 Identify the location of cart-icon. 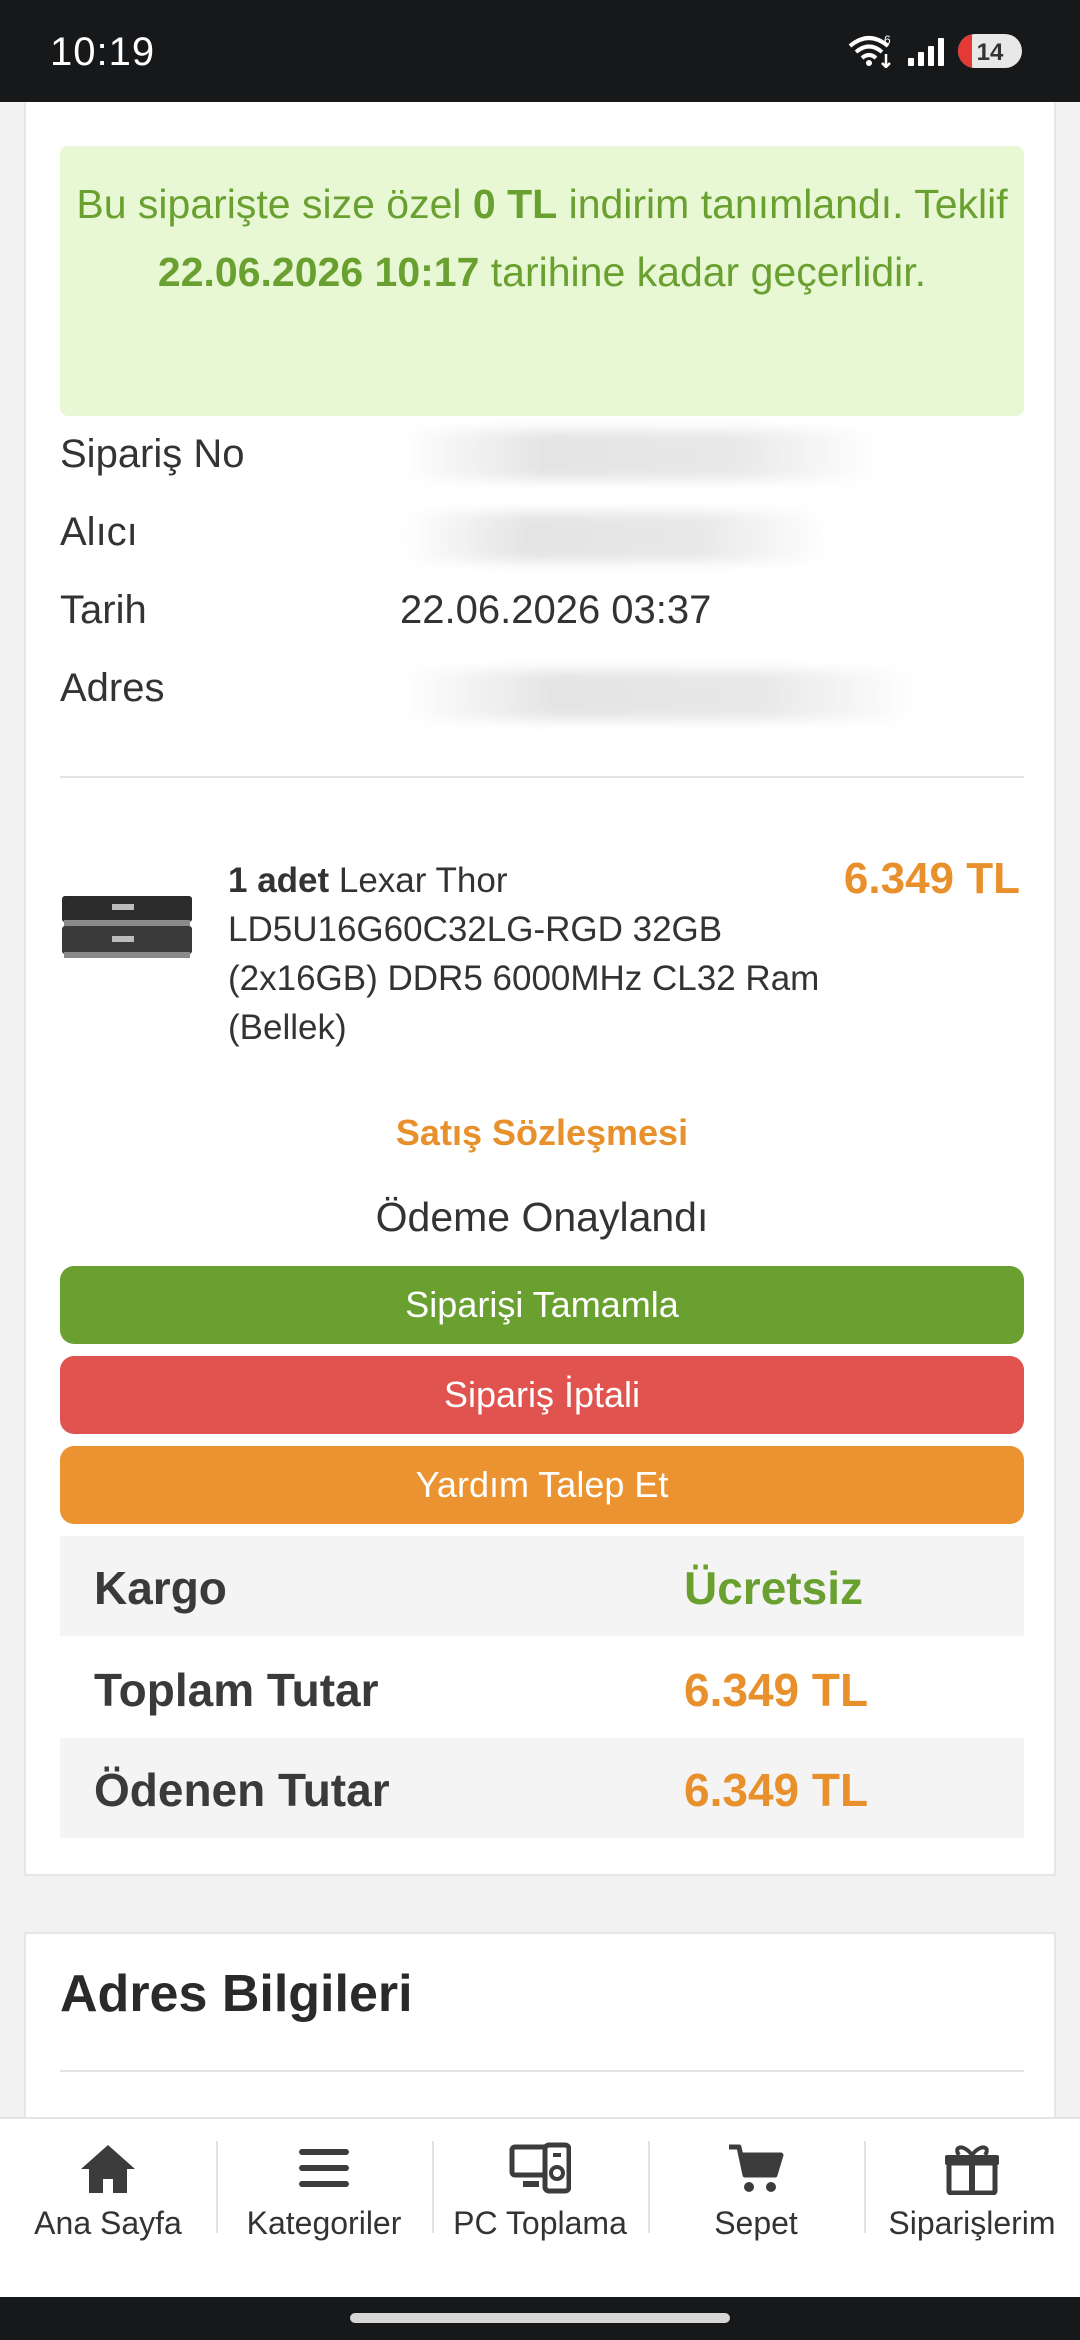
(756, 2168).